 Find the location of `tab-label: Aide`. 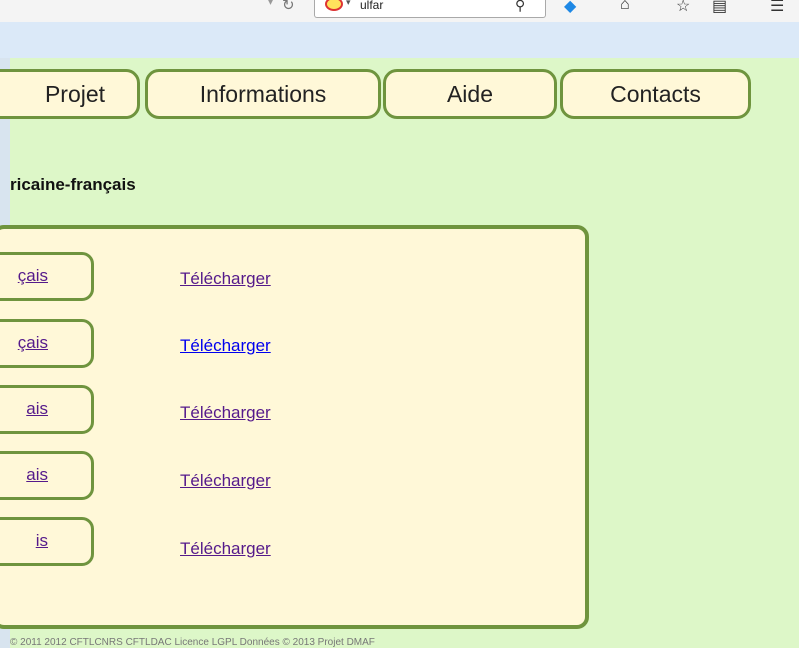

tab-label: Aide is located at coordinates (470, 93).